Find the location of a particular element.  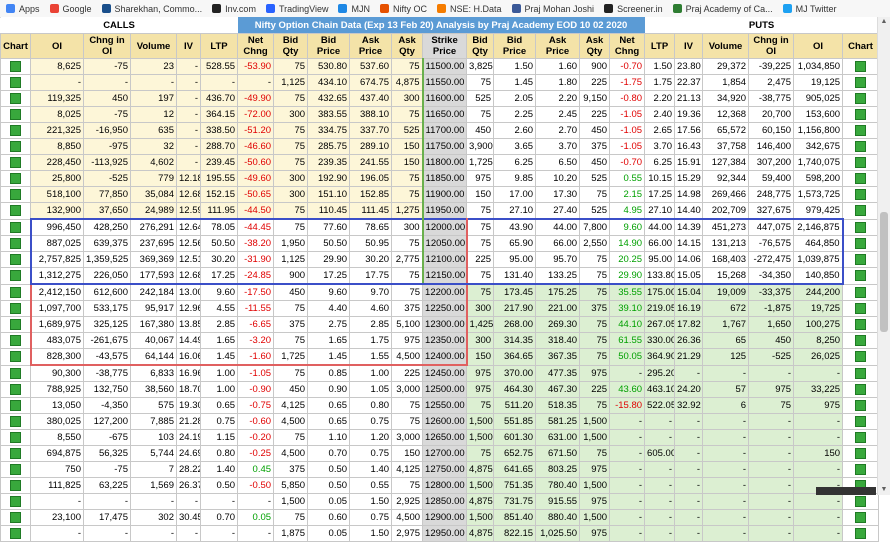

call-cell: -0.90 is located at coordinates (256, 389).